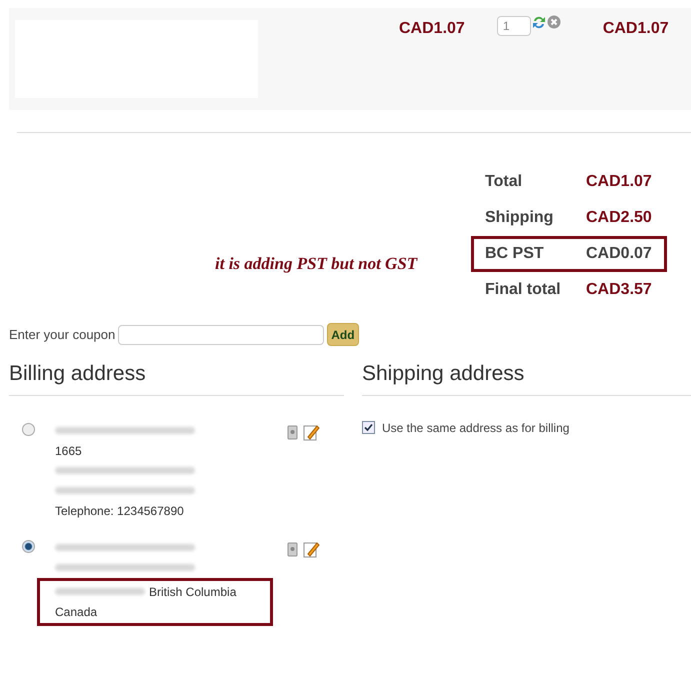 This screenshot has width=691, height=688. What do you see at coordinates (476, 428) in the screenshot?
I see `same-address-label: Use the same address as for billing` at bounding box center [476, 428].